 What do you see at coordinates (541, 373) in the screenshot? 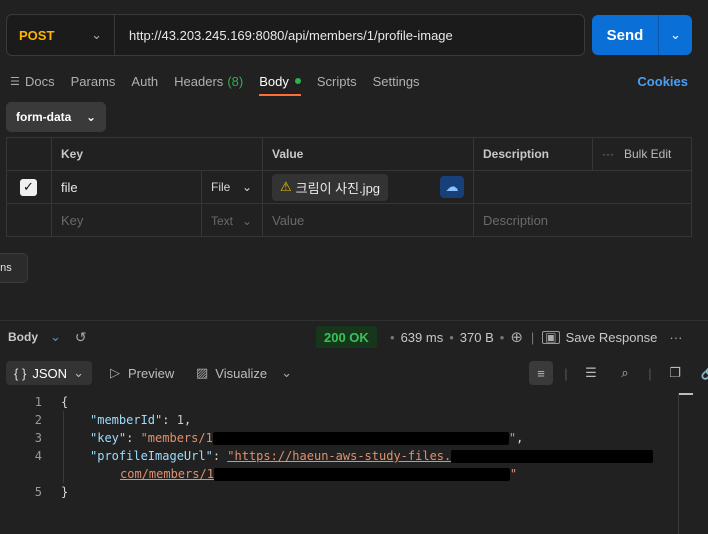
I see `wrap-lines-icon: ≡` at bounding box center [541, 373].